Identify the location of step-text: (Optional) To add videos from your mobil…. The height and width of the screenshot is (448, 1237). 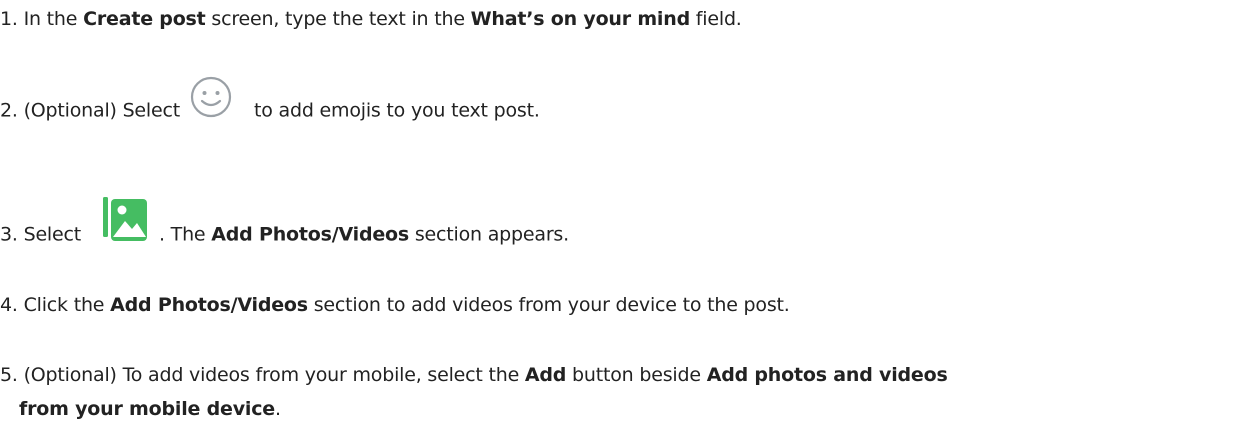
(274, 375).